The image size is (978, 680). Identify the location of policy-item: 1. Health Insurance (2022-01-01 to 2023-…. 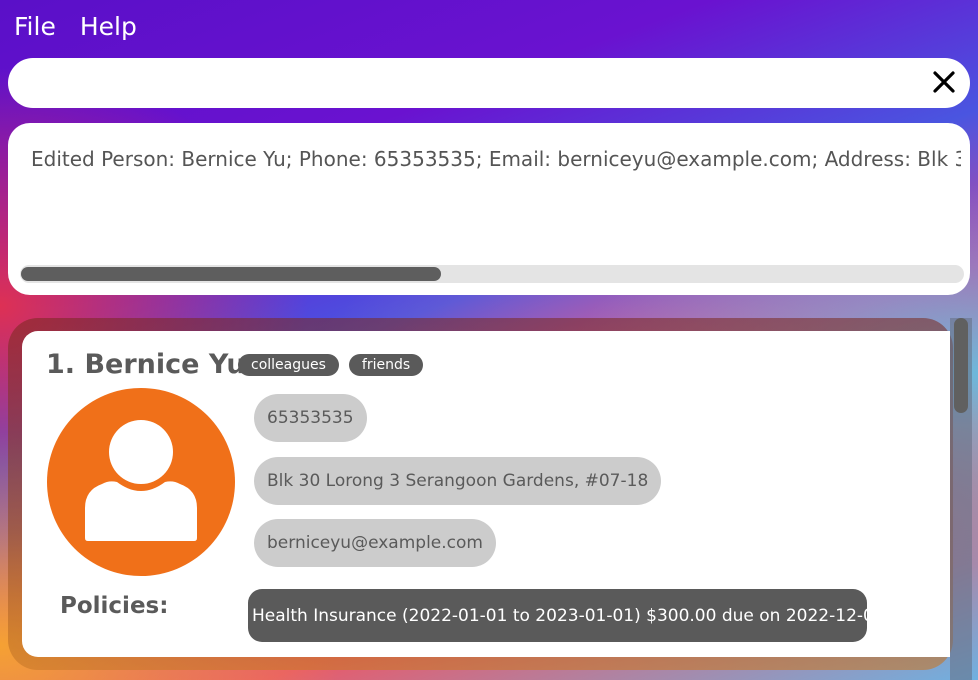
(557, 615).